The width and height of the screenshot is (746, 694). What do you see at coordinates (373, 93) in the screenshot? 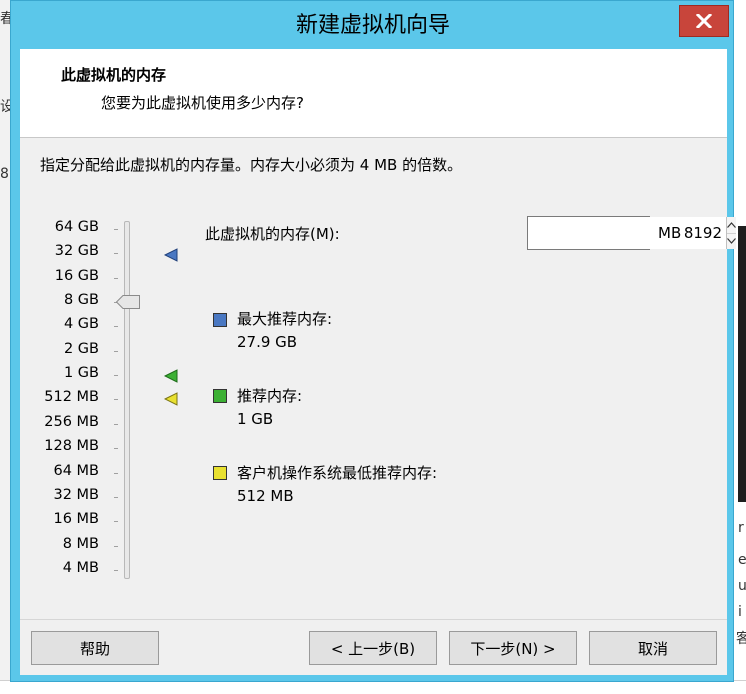
I see `wizard-header: 此虚拟机的内存 您要为此虚拟机使用多少内存?` at bounding box center [373, 93].